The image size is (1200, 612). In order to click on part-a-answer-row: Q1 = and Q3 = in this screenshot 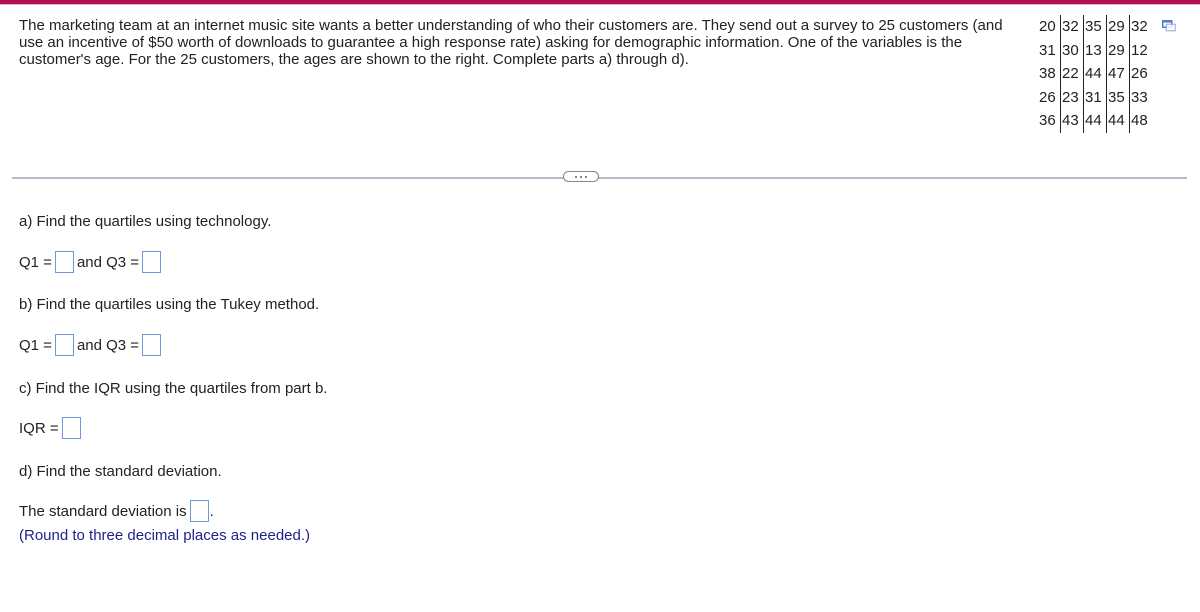, I will do `click(91, 262)`.